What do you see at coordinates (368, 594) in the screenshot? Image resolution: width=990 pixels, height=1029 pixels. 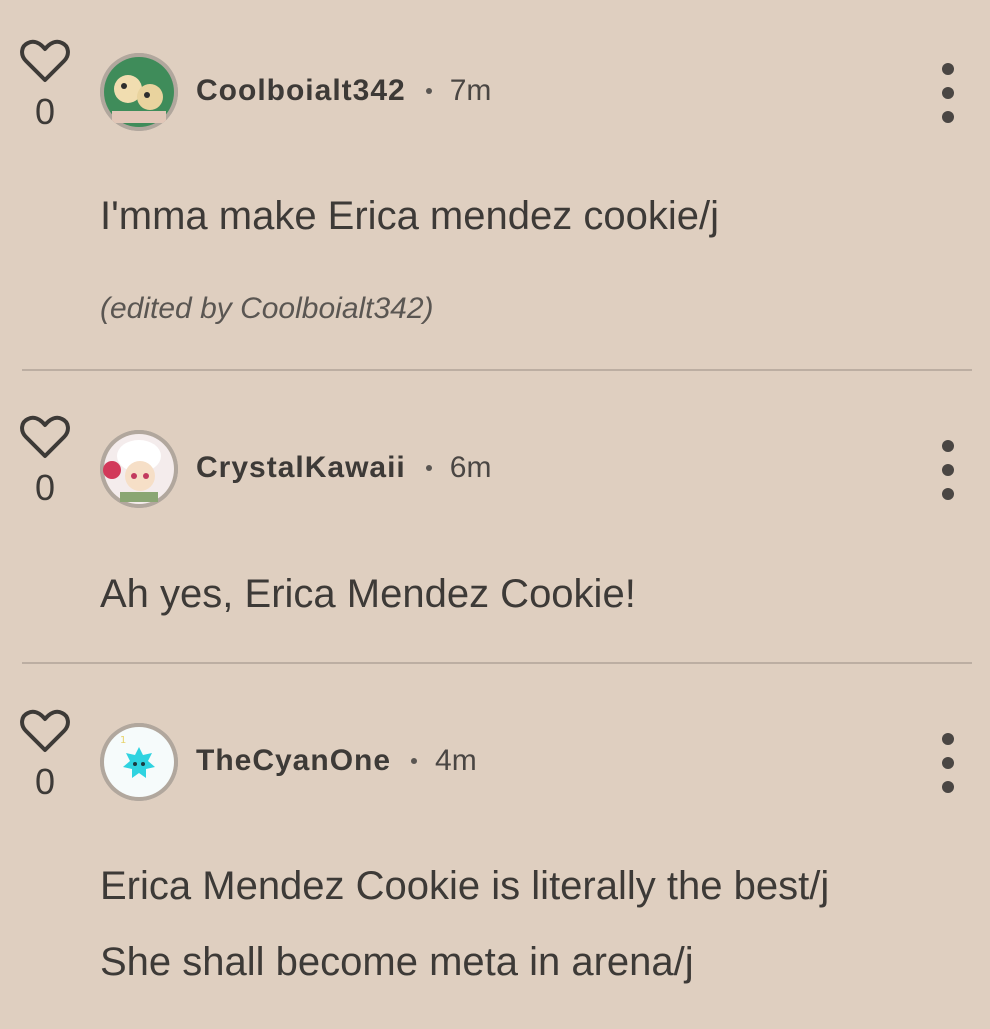 I see `comment-text: Ah yes, Erica Mendez Cookie!` at bounding box center [368, 594].